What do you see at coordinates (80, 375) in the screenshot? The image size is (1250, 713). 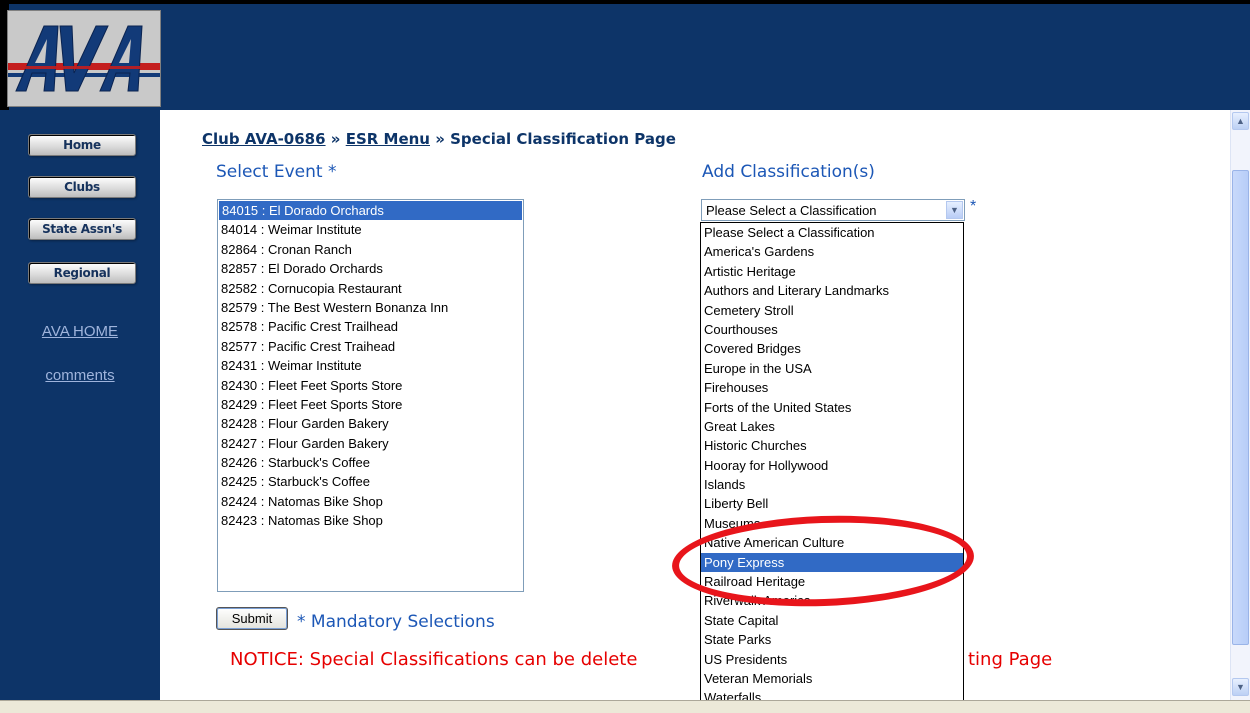 I see `comments-link: comments` at bounding box center [80, 375].